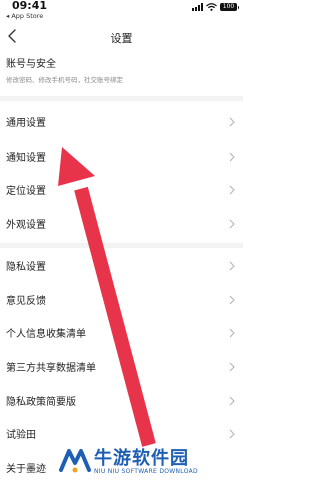  Describe the element at coordinates (121, 266) in the screenshot. I see `settings-row-privacy: 隐私设置` at that location.